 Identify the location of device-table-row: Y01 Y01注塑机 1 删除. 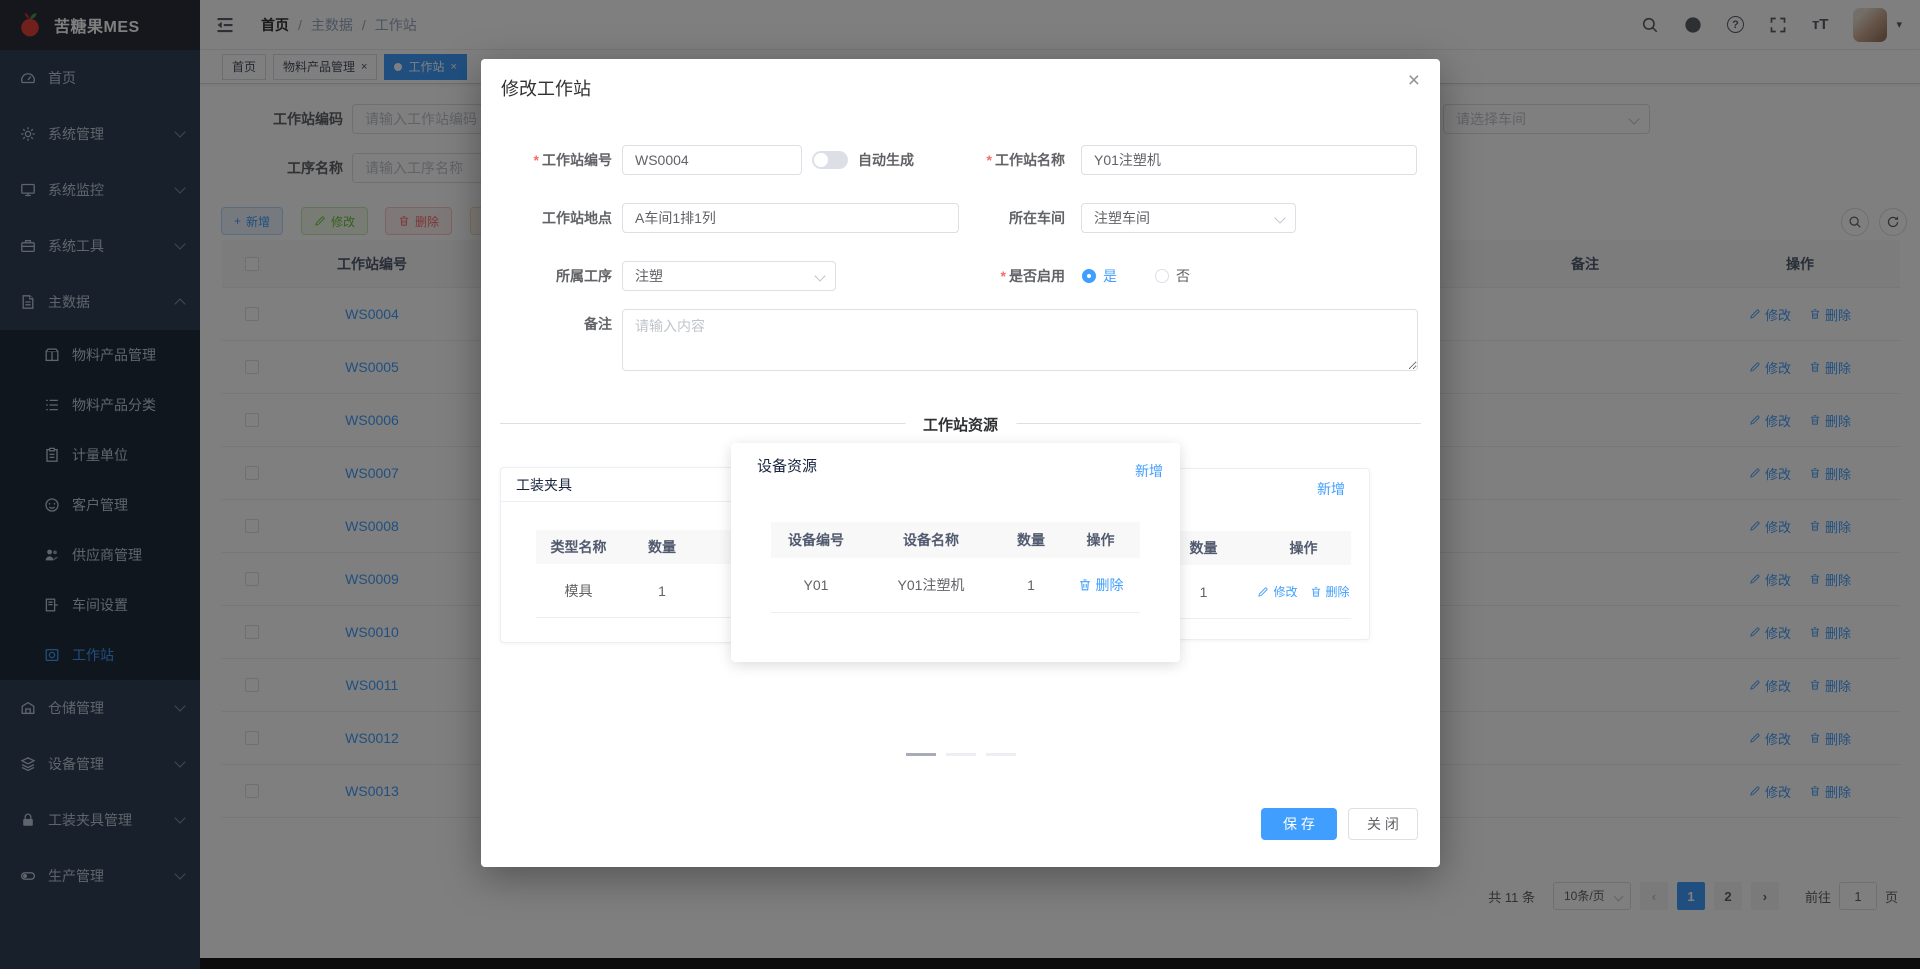
(955, 585).